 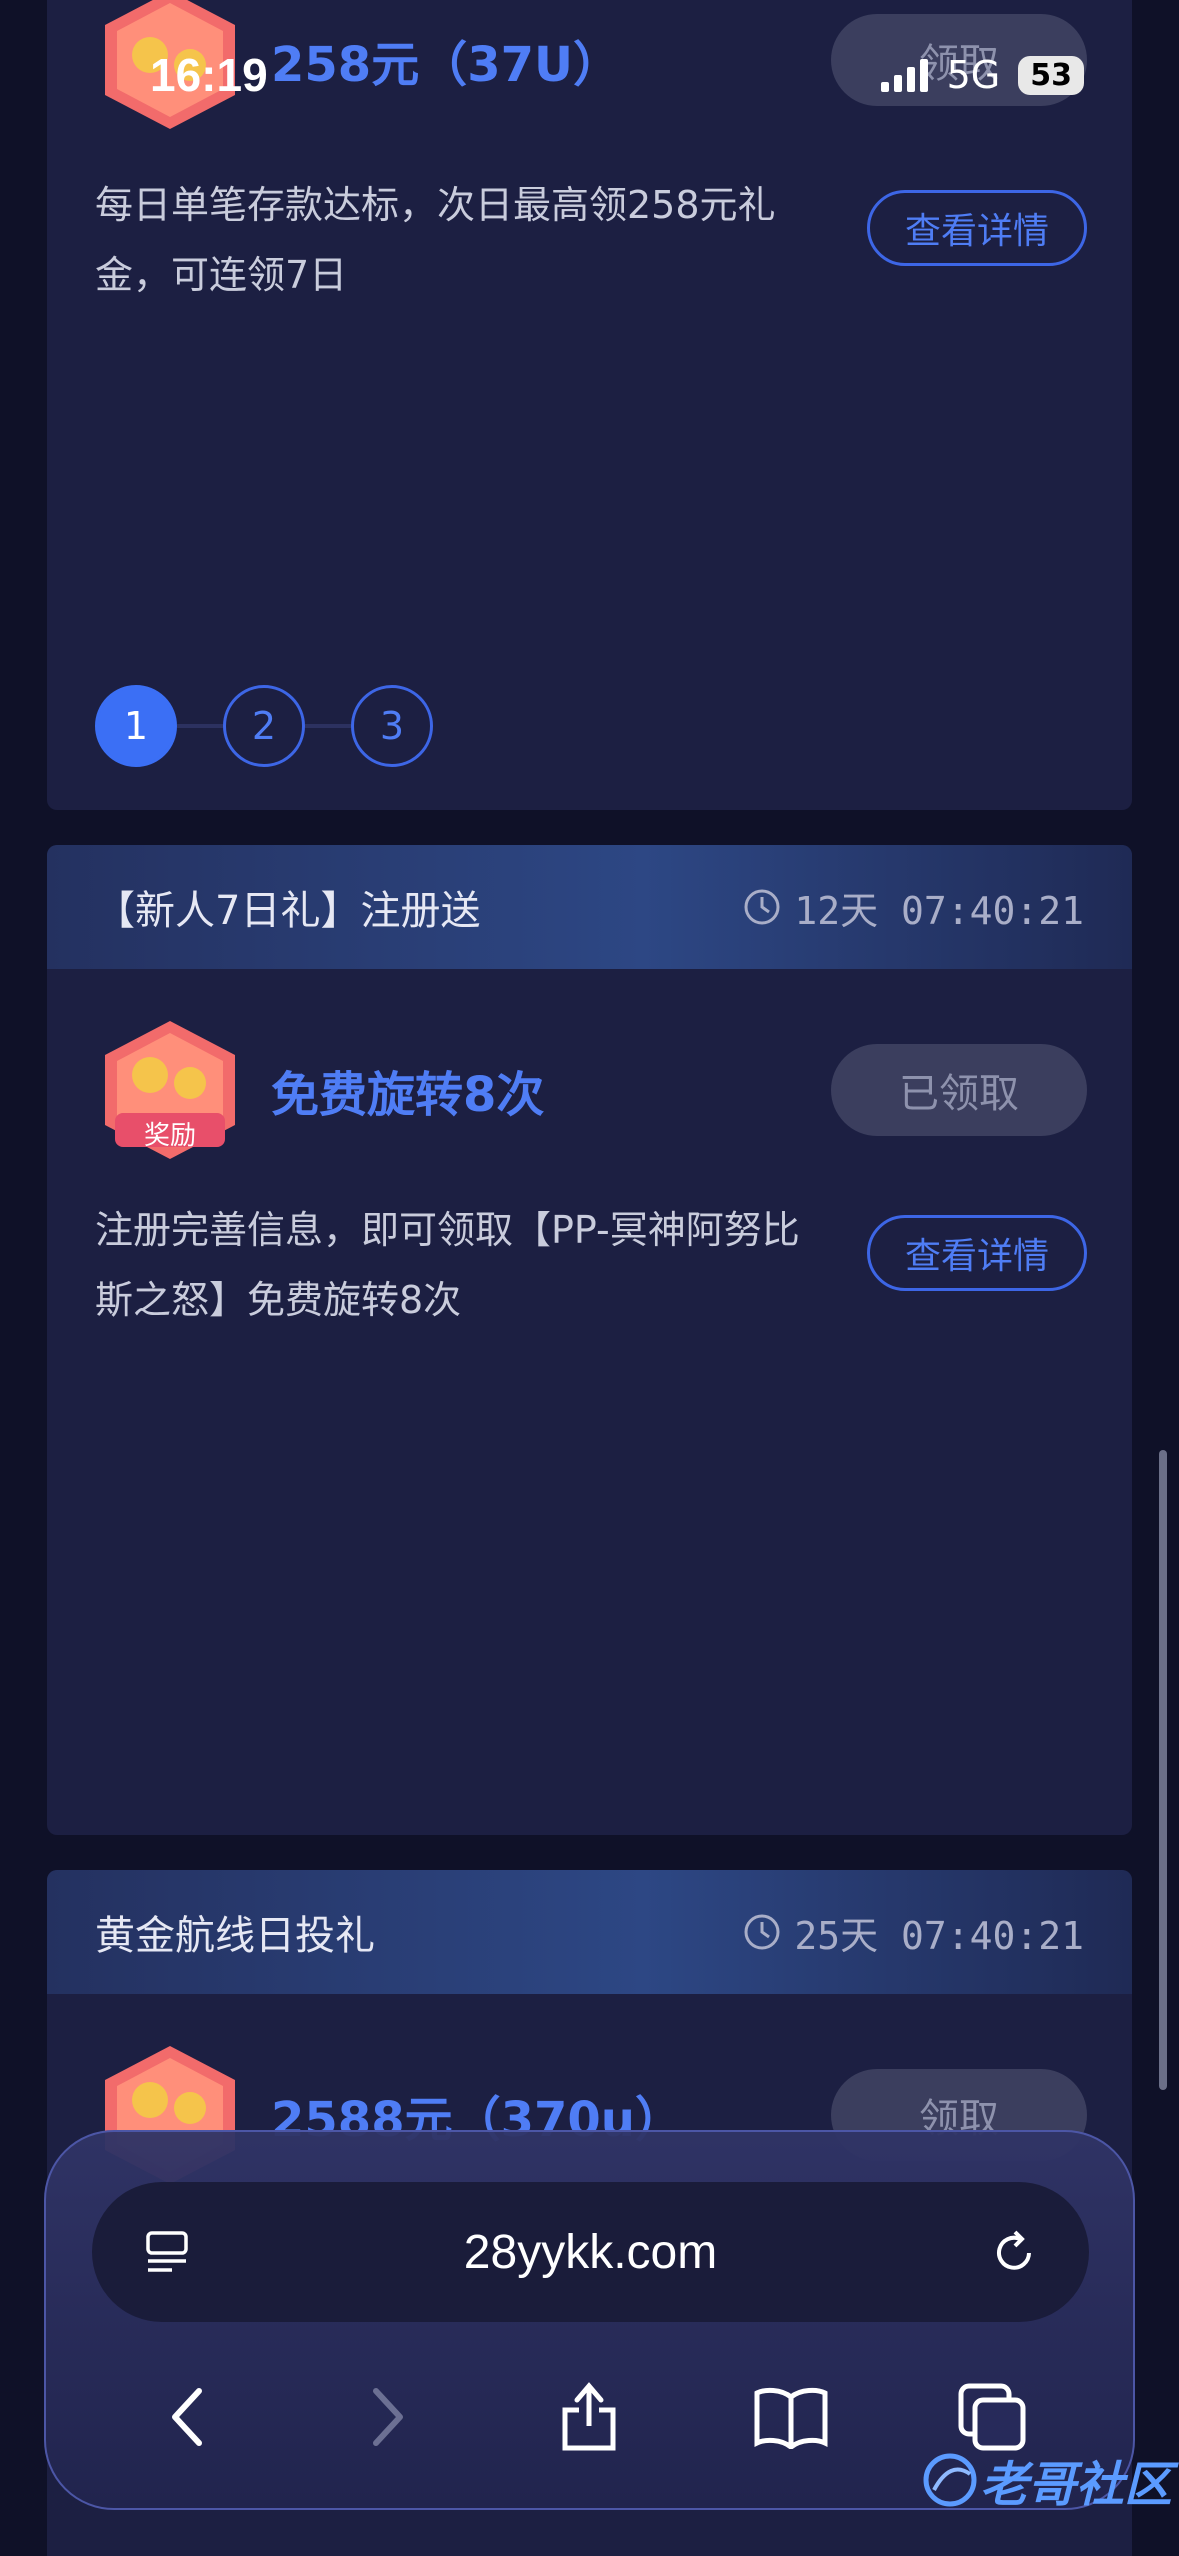 I want to click on back-icon, so click(x=187, y=2417).